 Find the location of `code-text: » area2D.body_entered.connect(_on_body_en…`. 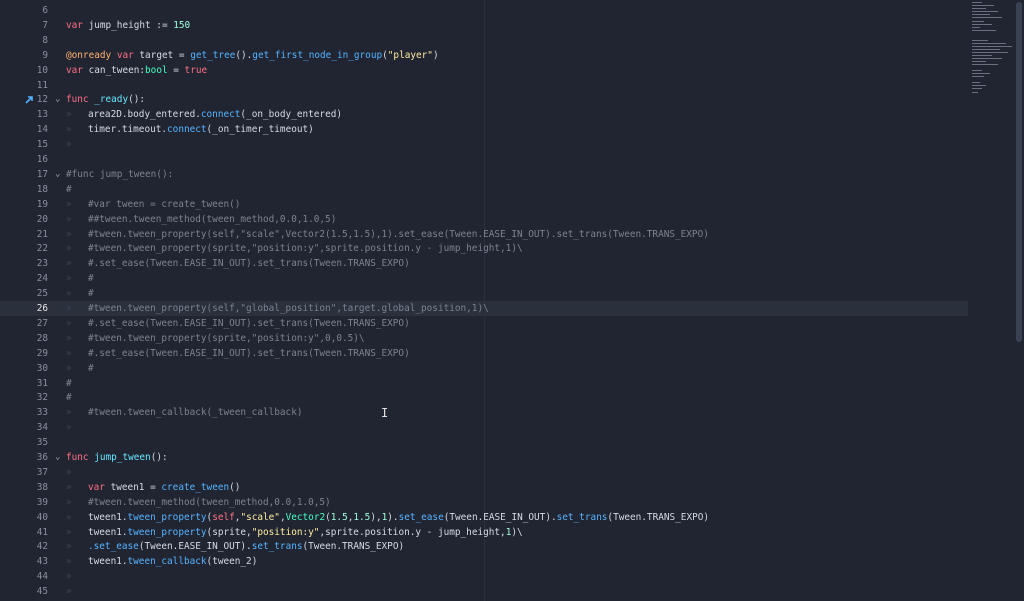

code-text: » area2D.body_entered.connect(_on_body_en… is located at coordinates (204, 114).